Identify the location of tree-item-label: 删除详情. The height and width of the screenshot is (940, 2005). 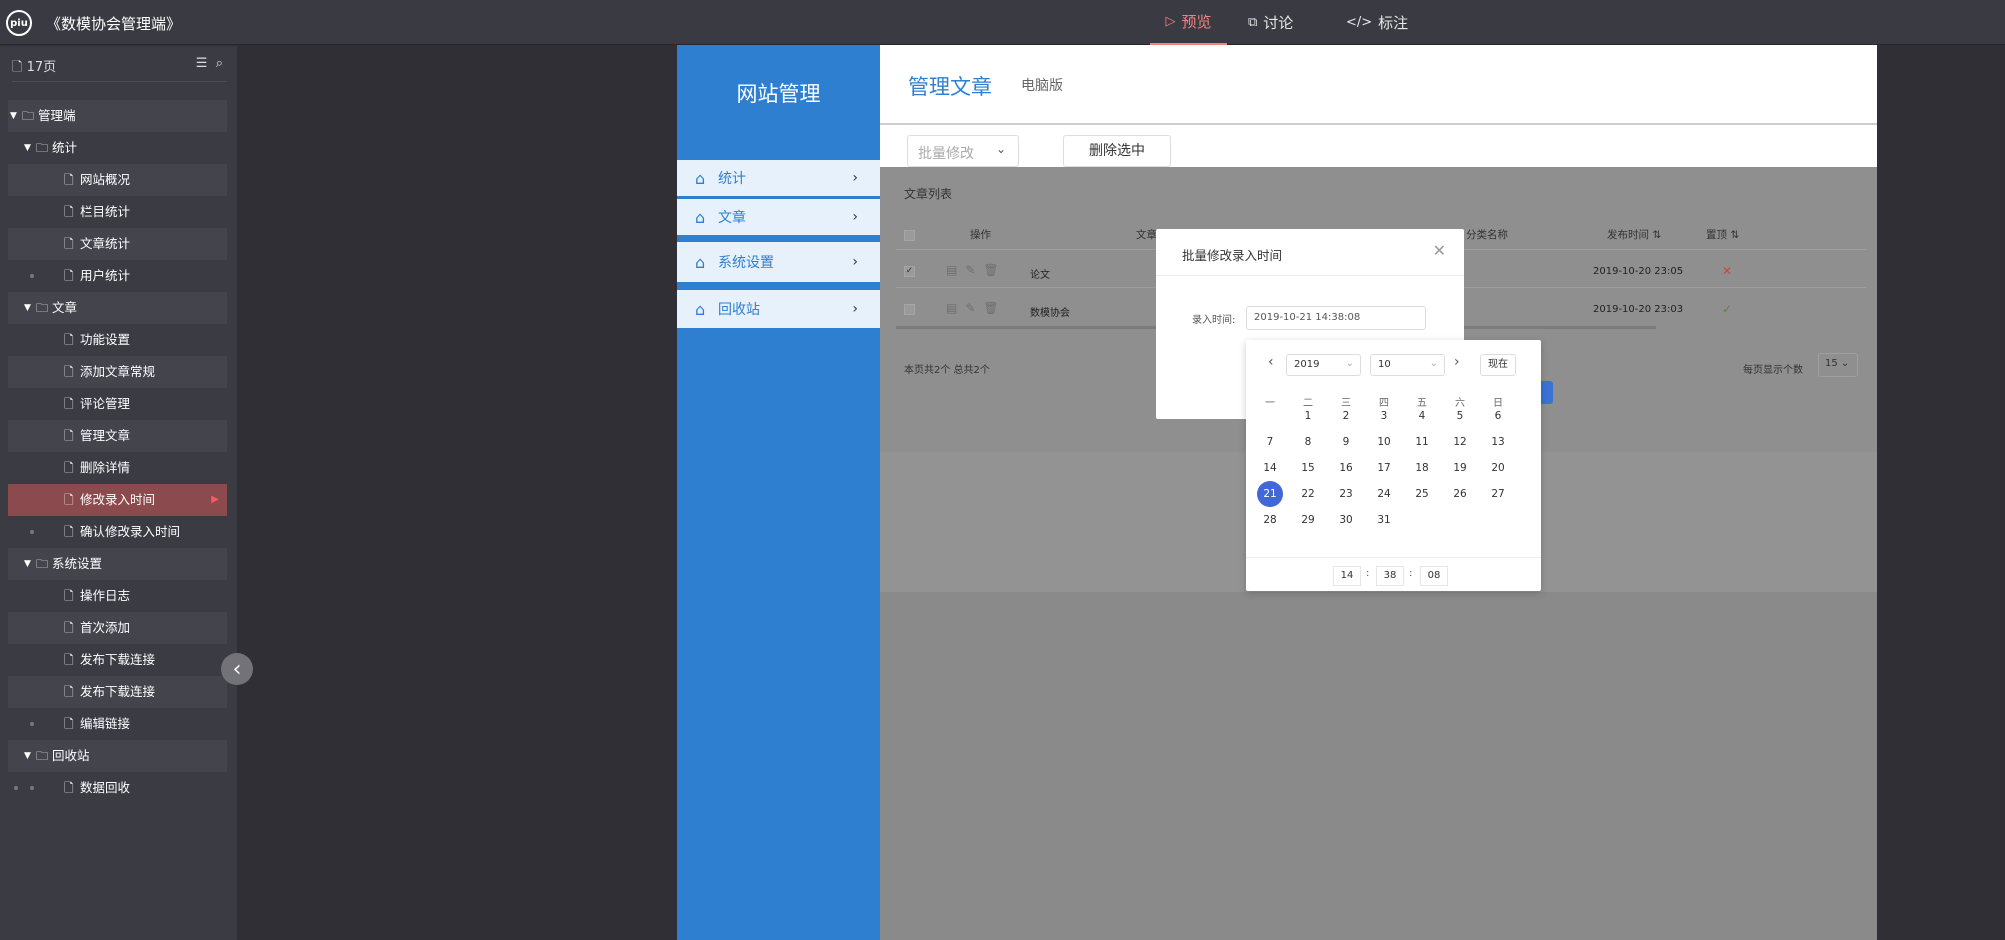
(105, 467).